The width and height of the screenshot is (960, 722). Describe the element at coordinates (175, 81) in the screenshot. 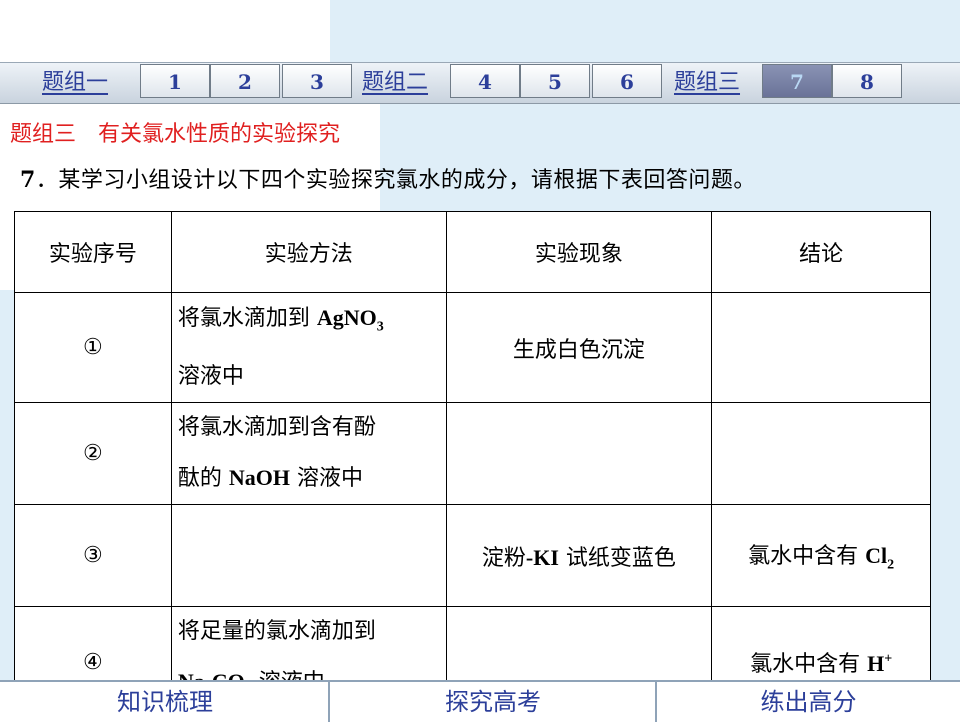

I see `nav-question-1-button: 1` at that location.